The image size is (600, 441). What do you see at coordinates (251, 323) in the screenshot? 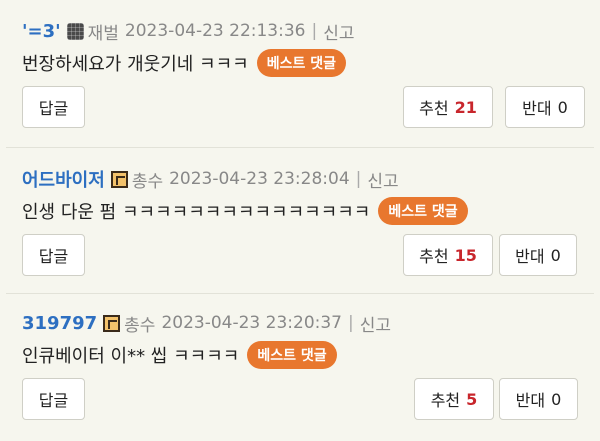
I see `comment-date: 2023-04-23 23:20:37` at bounding box center [251, 323].